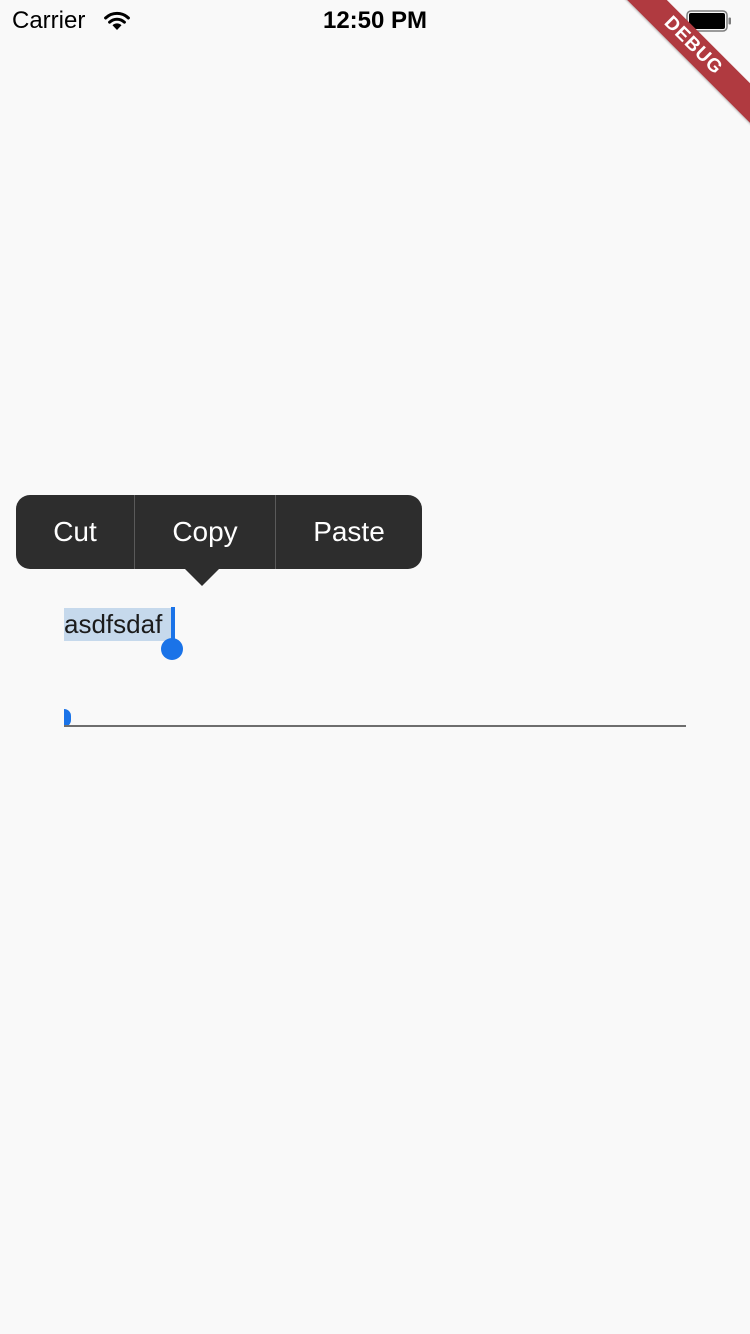 This screenshot has height=1334, width=750. Describe the element at coordinates (172, 649) in the screenshot. I see `selection-end-handle` at that location.